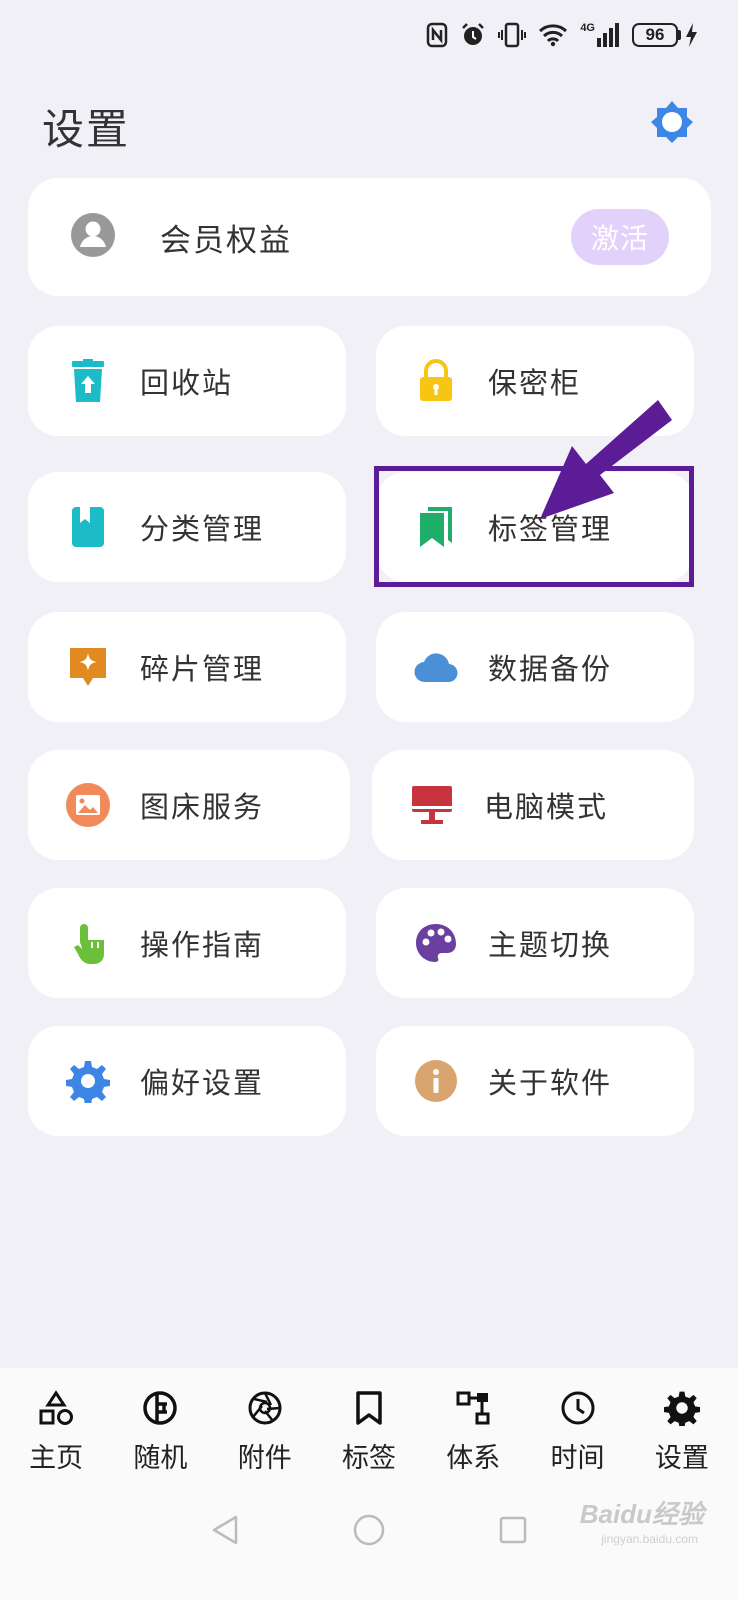  What do you see at coordinates (202, 945) in the screenshot?
I see `tile-label: 操作指南` at bounding box center [202, 945].